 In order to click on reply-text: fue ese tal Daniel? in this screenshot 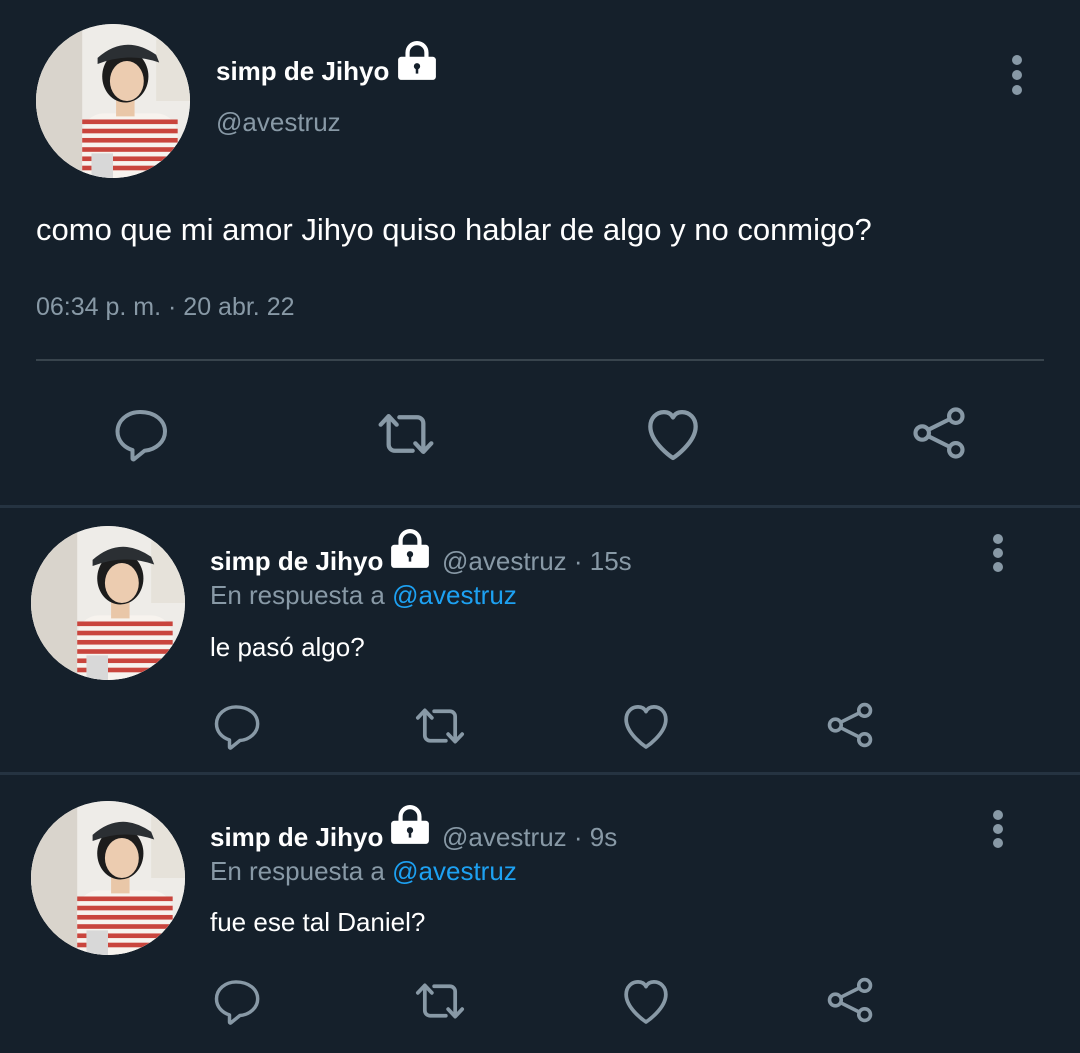, I will do `click(318, 922)`.